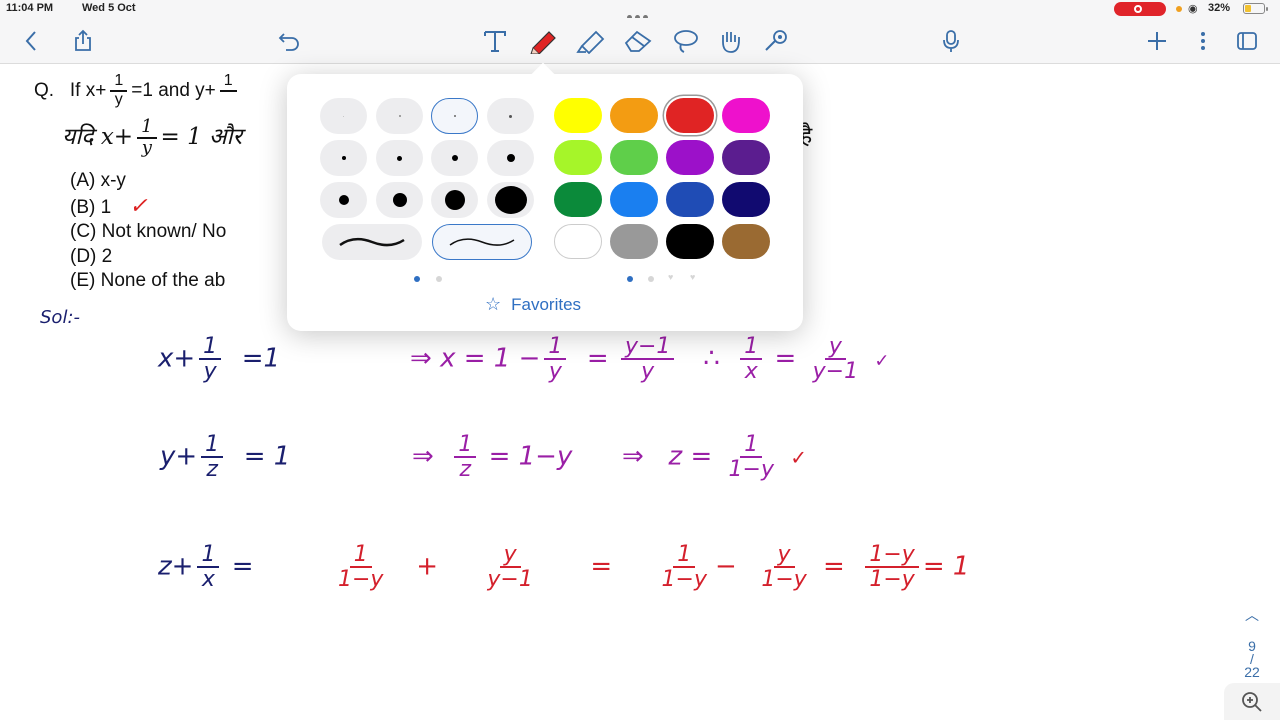 The width and height of the screenshot is (1280, 720). I want to click on highlighter-icon, so click(591, 41).